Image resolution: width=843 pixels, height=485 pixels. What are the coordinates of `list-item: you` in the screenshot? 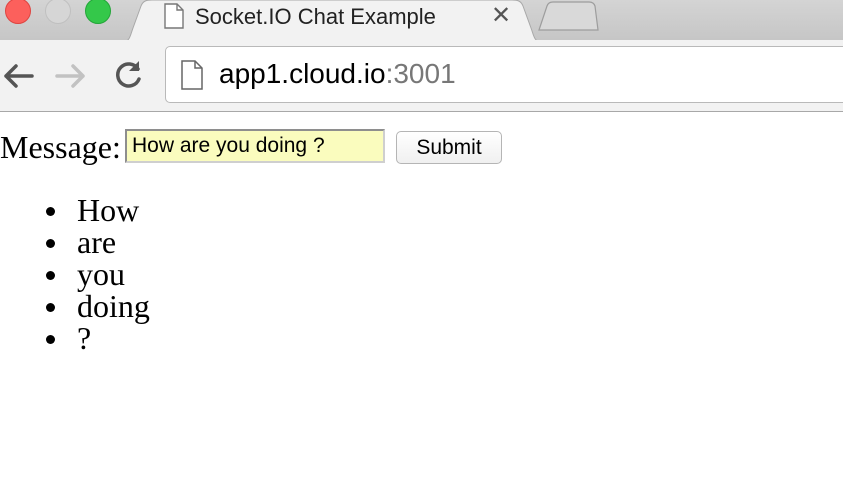 It's located at (75, 274).